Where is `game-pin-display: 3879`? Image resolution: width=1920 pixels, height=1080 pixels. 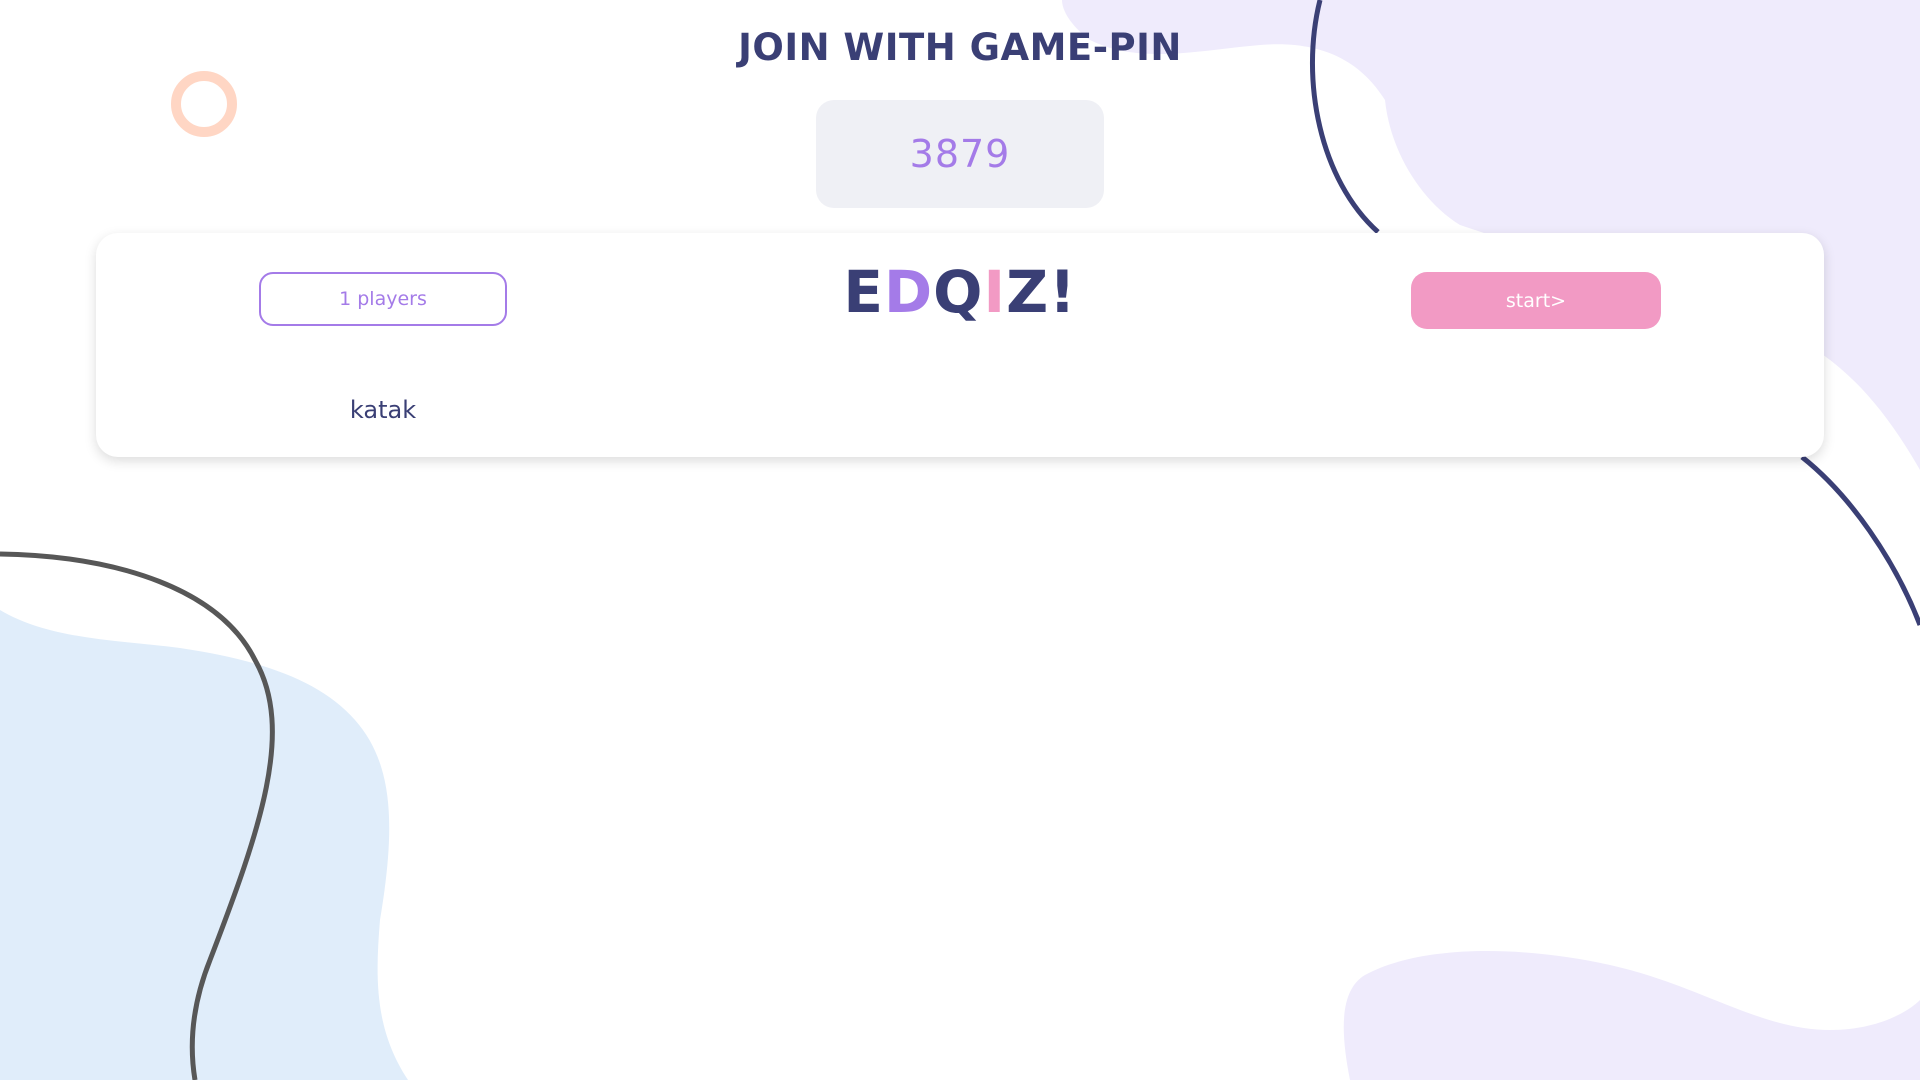
game-pin-display: 3879 is located at coordinates (960, 154).